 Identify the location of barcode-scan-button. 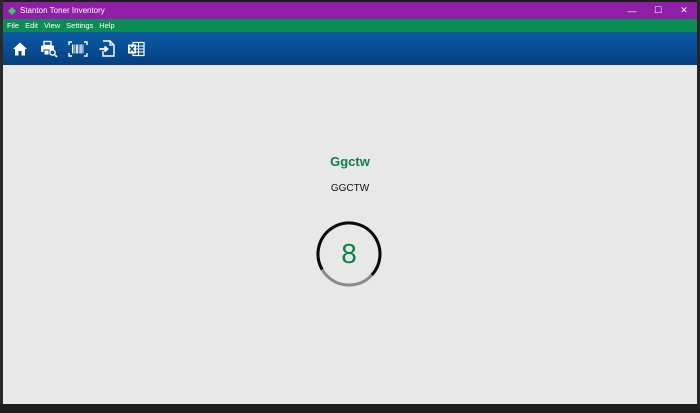
(78, 49).